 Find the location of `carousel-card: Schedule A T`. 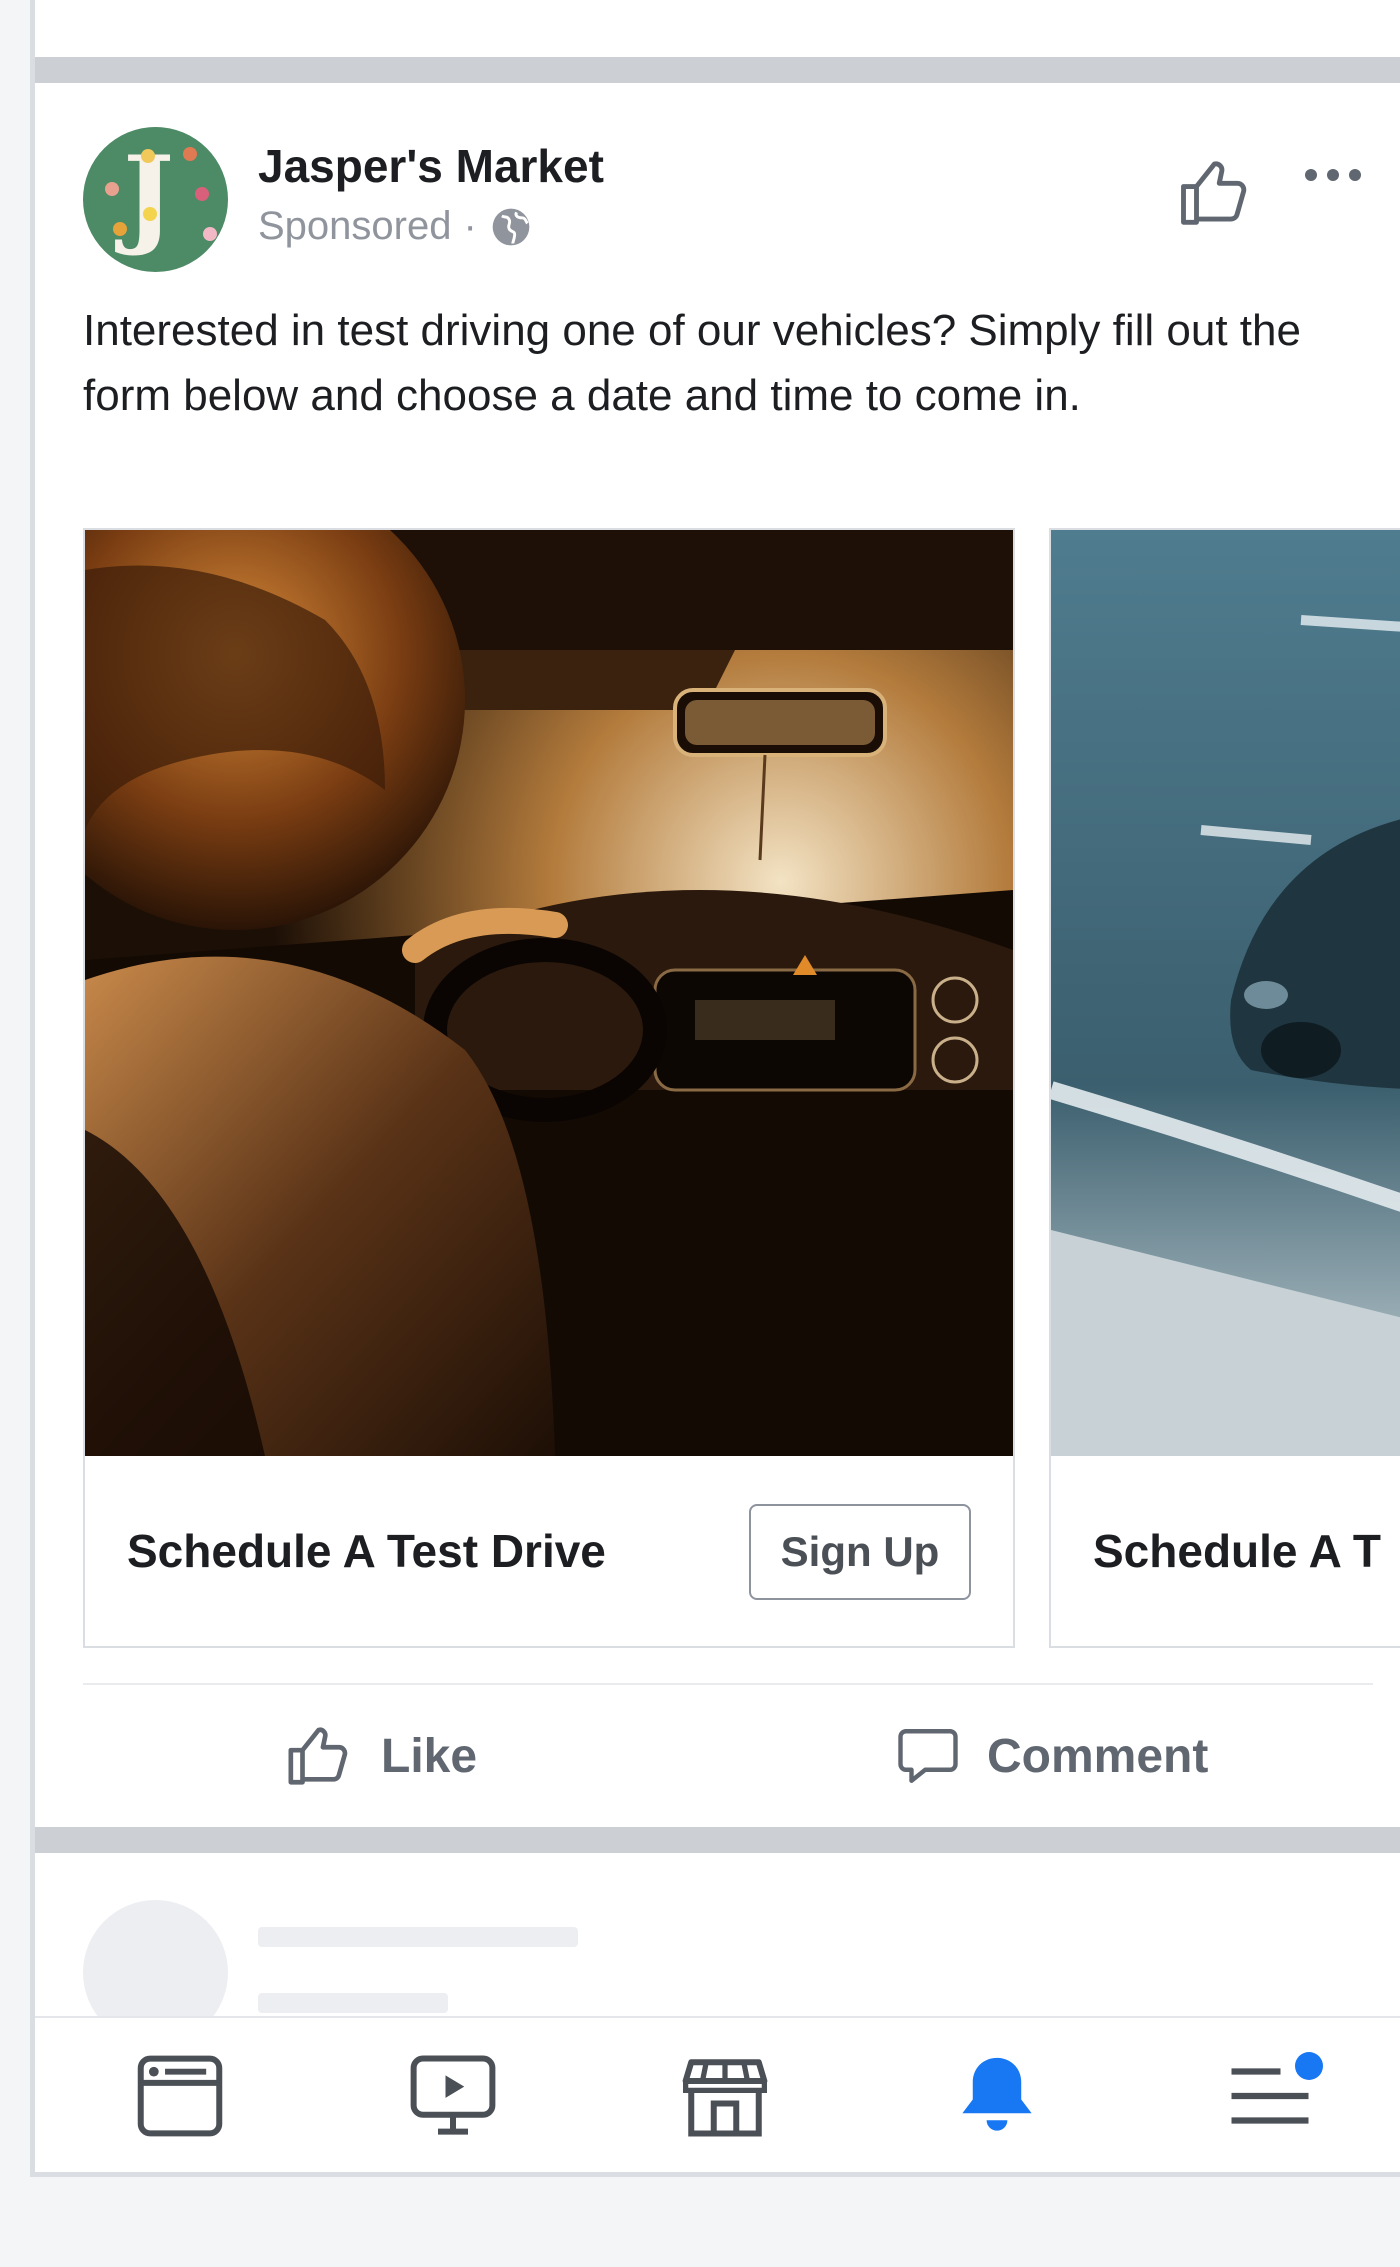

carousel-card: Schedule A T is located at coordinates (1224, 1088).